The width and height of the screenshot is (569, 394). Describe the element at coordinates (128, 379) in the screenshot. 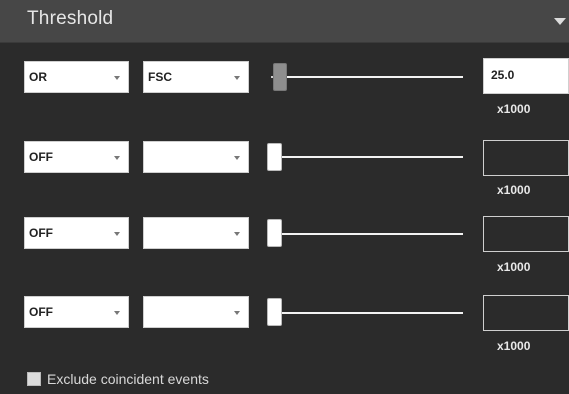

I see `exclude-coincident-label: Exclude coincident events` at that location.